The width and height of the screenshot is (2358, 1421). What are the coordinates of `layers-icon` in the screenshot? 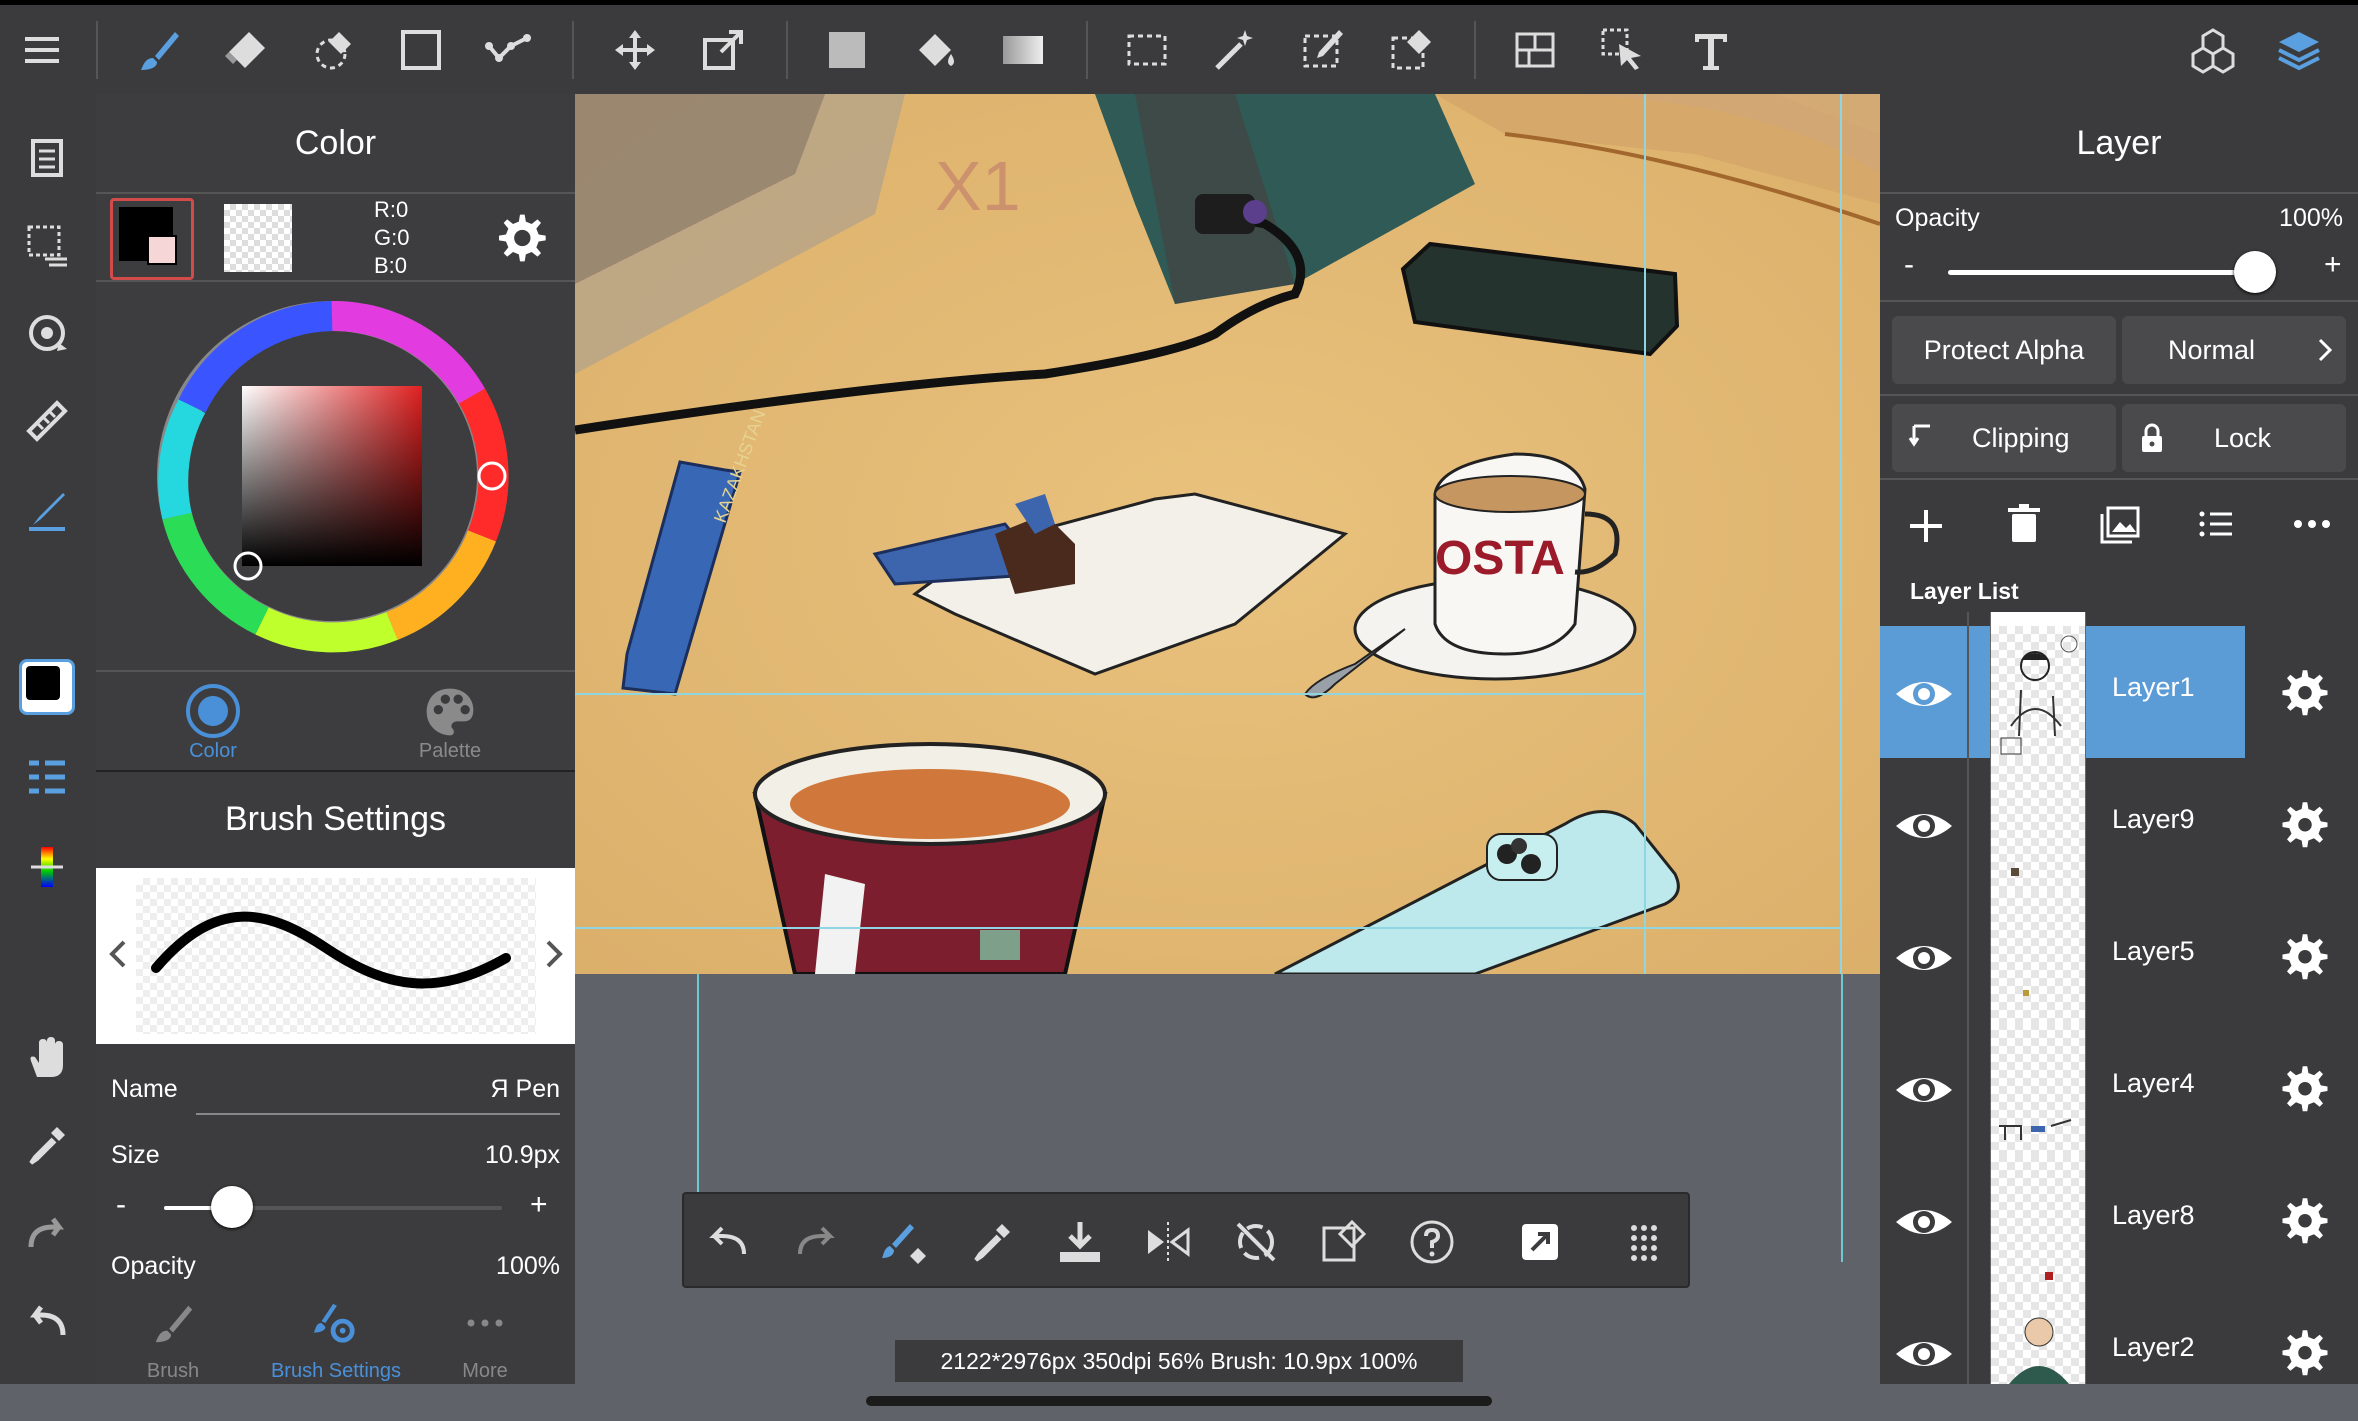 It's located at (2299, 50).